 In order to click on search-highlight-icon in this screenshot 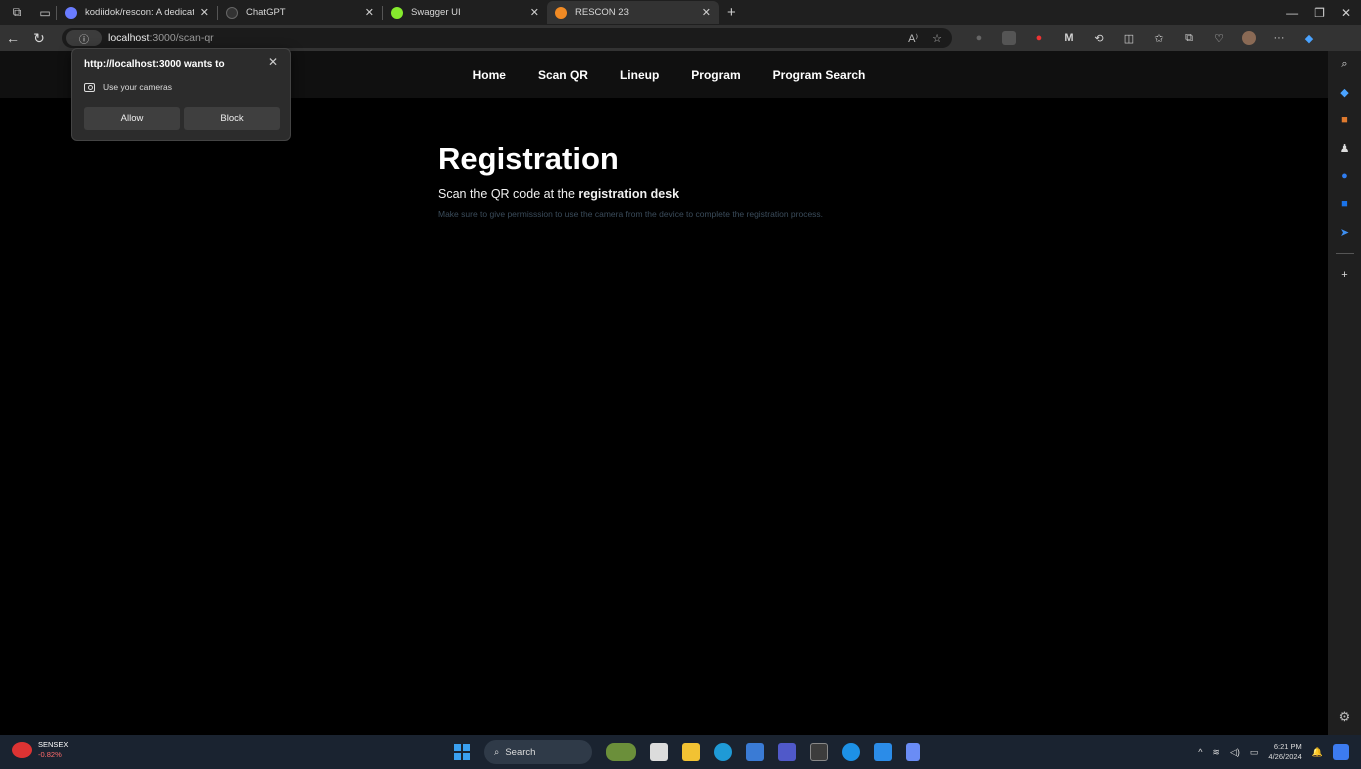, I will do `click(621, 752)`.